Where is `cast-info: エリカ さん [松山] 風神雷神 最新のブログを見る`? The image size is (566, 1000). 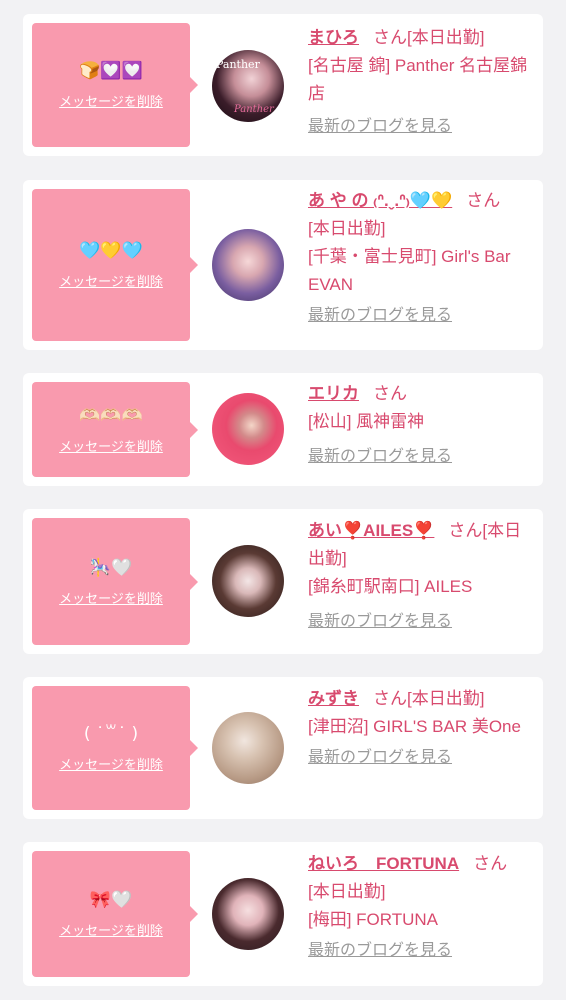
cast-info: エリカ さん [松山] 風神雷神 最新のブログを見る is located at coordinates (422, 425).